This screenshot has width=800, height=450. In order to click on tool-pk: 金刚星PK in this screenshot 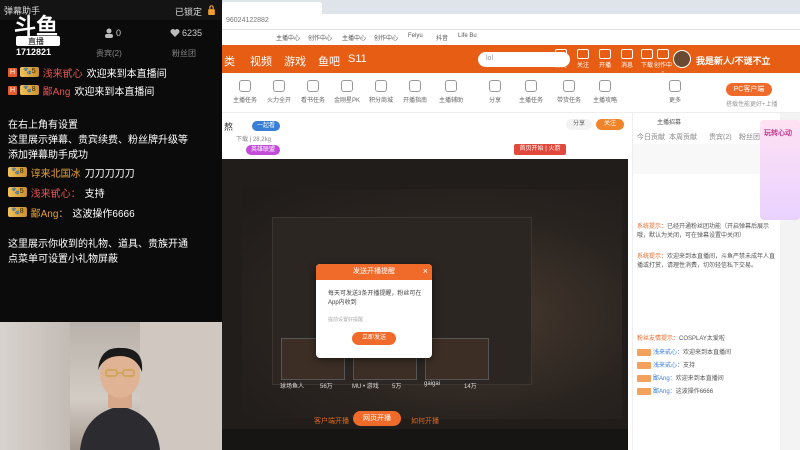, I will do `click(347, 92)`.